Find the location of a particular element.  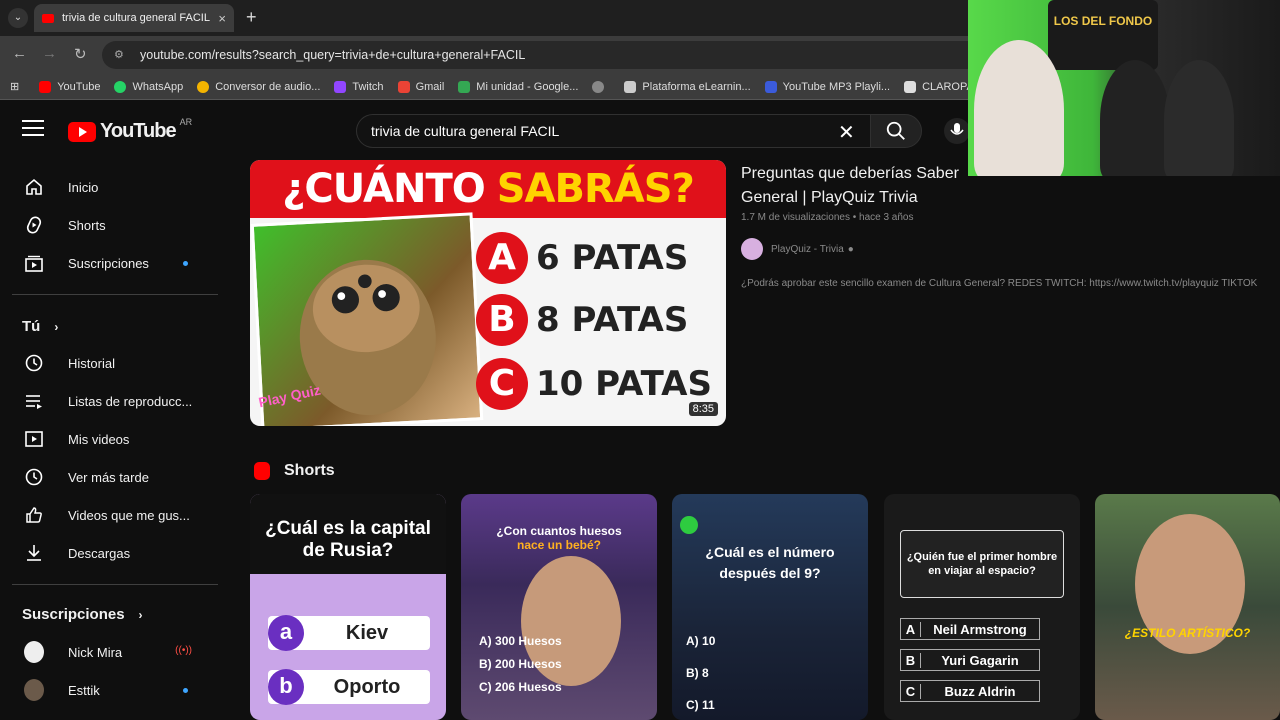

sidebar-sub-nick-mira: Nick Mira ((•)) is located at coordinates (115, 652).